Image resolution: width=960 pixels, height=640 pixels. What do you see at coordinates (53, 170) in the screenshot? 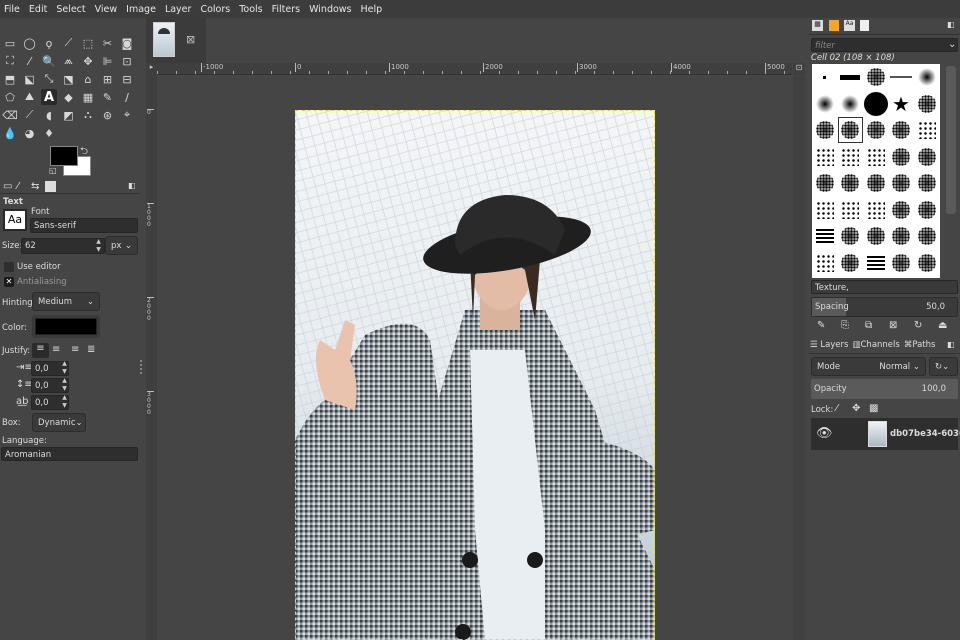
I see `default-colors-icon: ◱` at bounding box center [53, 170].